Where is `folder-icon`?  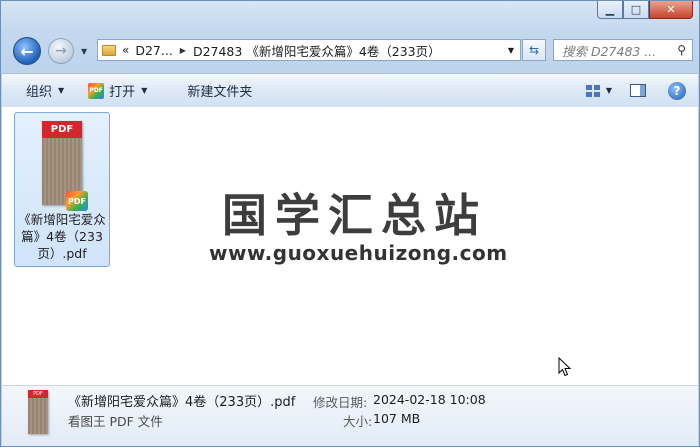 folder-icon is located at coordinates (109, 50).